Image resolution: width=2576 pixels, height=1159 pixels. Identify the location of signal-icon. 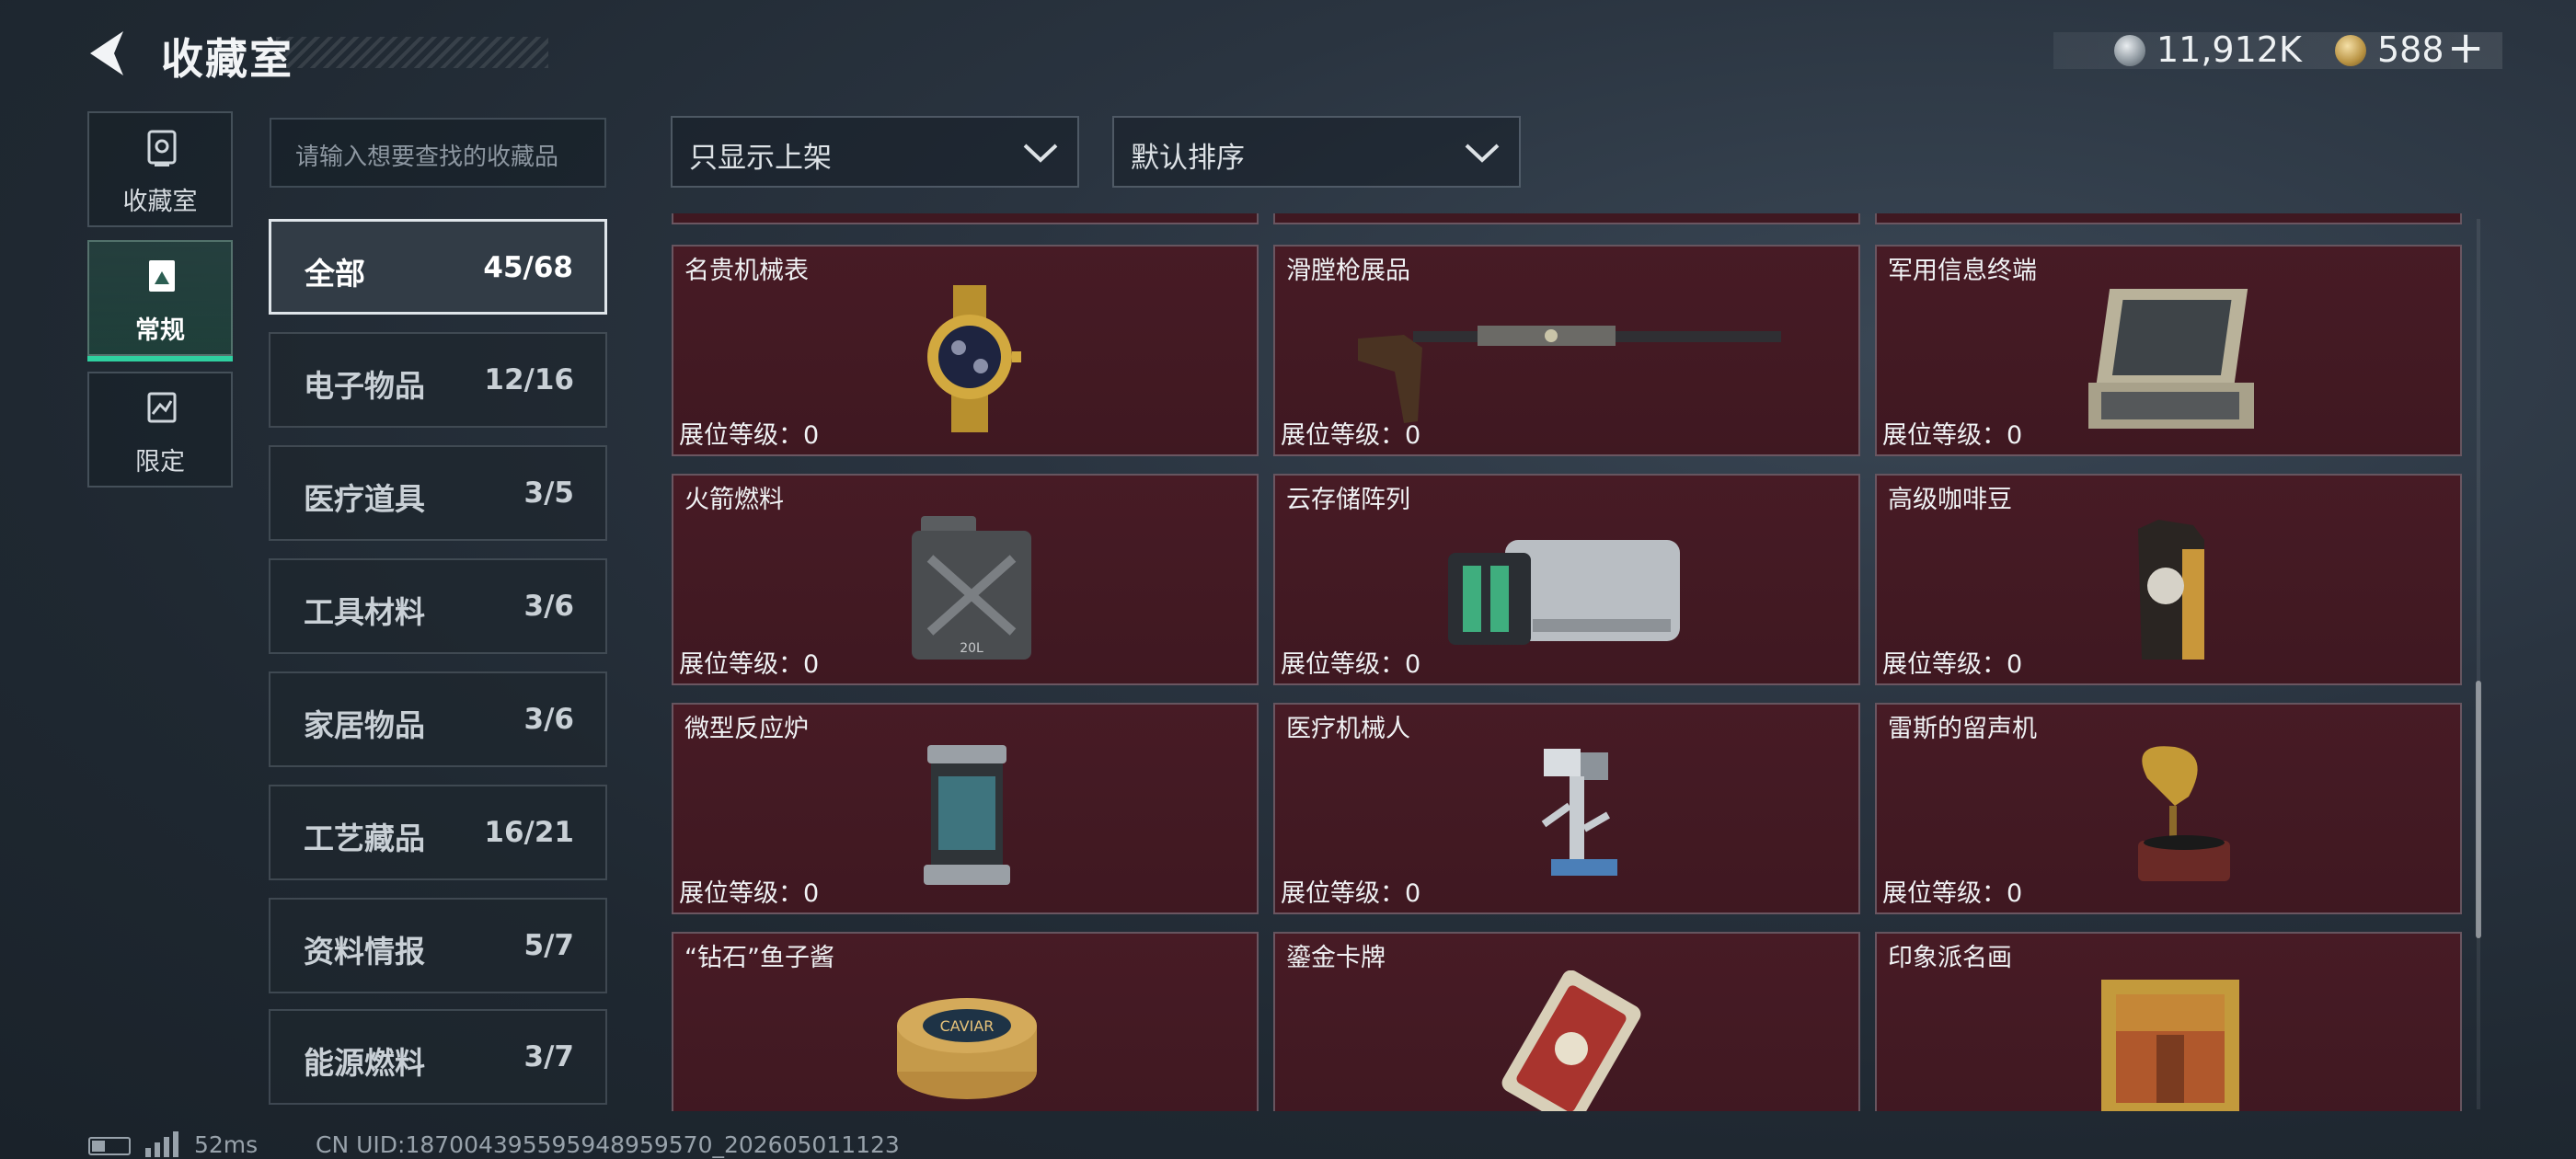
(161, 1144).